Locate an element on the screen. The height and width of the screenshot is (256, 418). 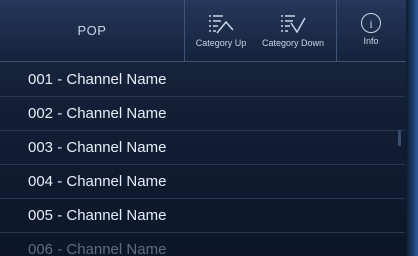
category-down-button: Category Down is located at coordinates (293, 30).